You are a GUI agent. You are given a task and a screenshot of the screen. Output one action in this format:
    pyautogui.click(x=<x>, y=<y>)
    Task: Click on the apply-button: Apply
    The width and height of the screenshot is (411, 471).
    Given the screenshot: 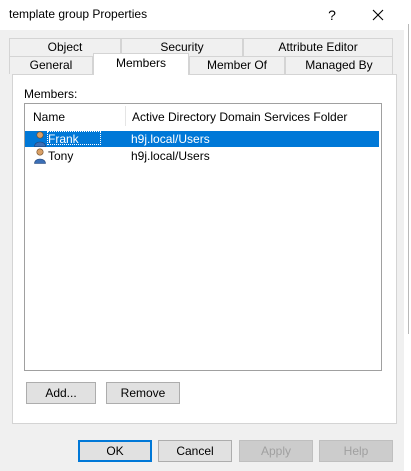 What is the action you would take?
    pyautogui.click(x=276, y=451)
    